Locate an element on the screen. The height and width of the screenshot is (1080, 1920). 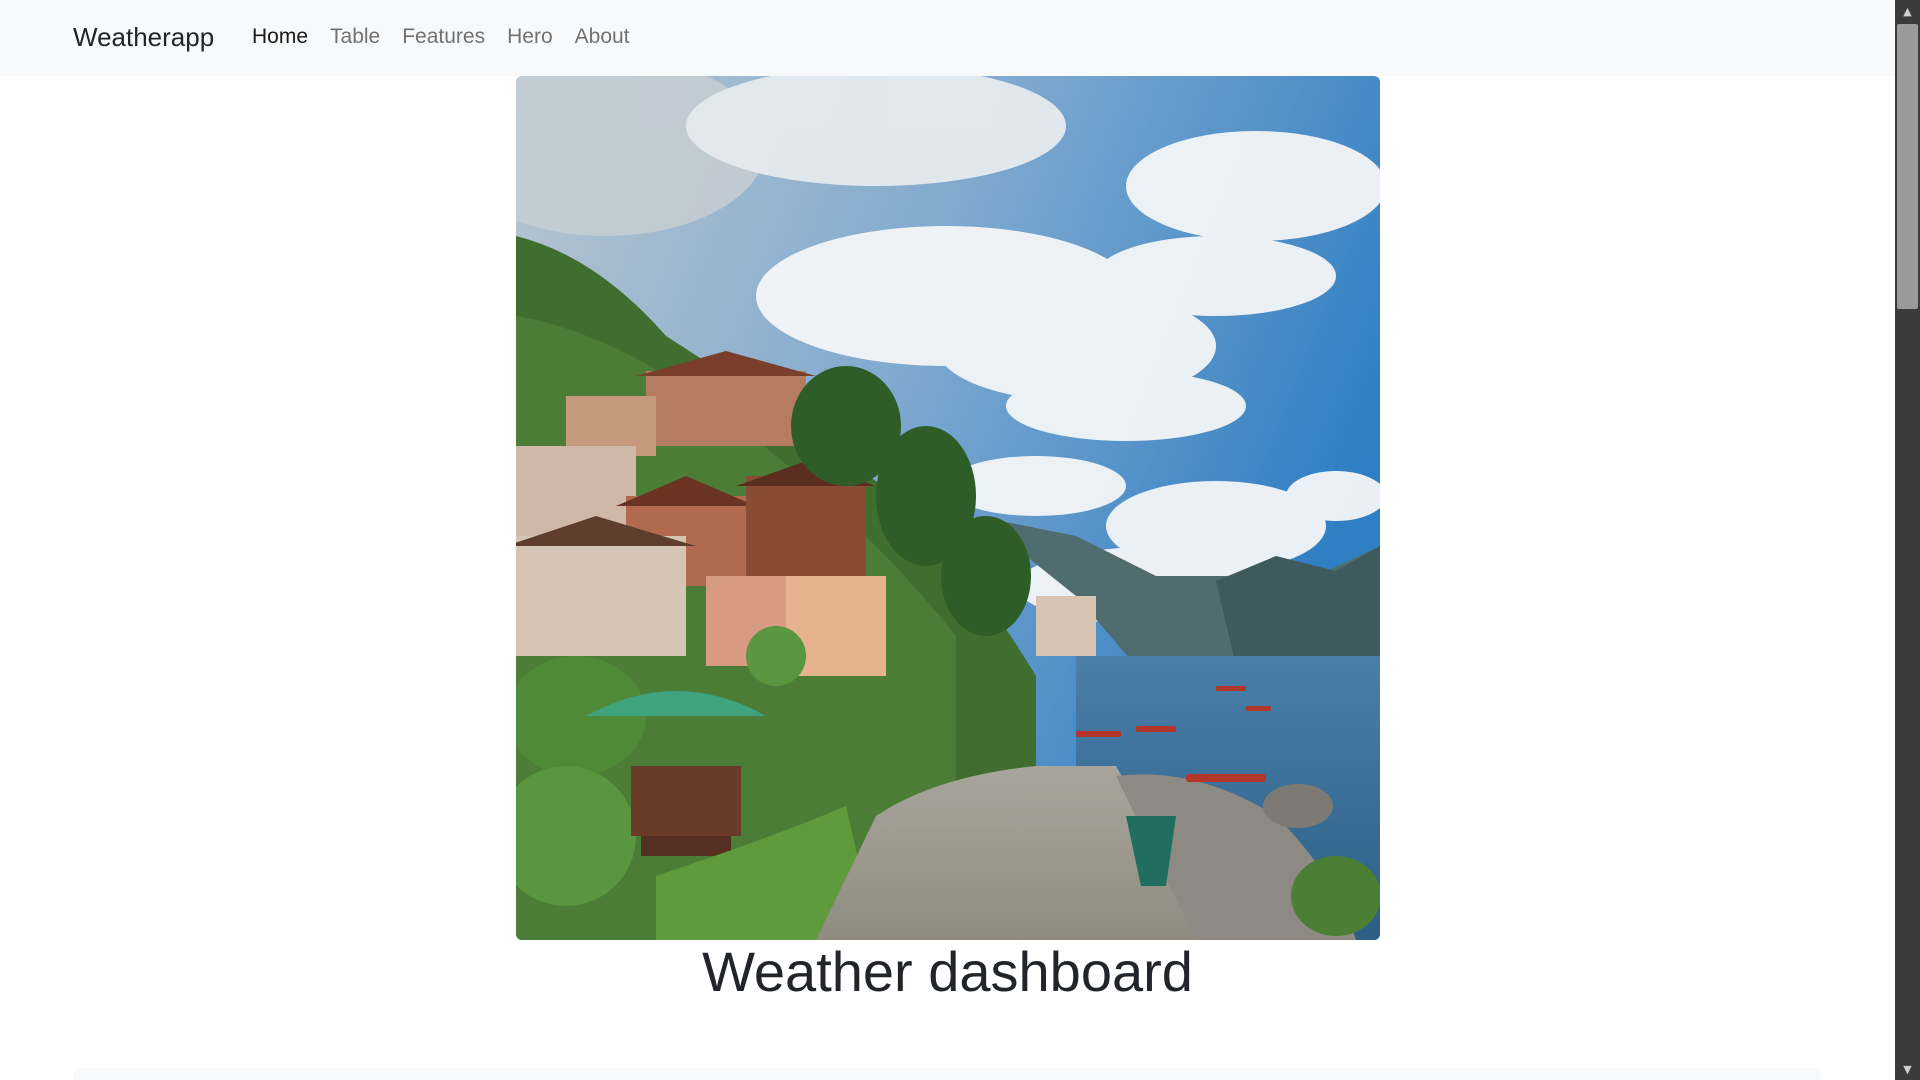
nav-link-hero: Hero is located at coordinates (530, 37).